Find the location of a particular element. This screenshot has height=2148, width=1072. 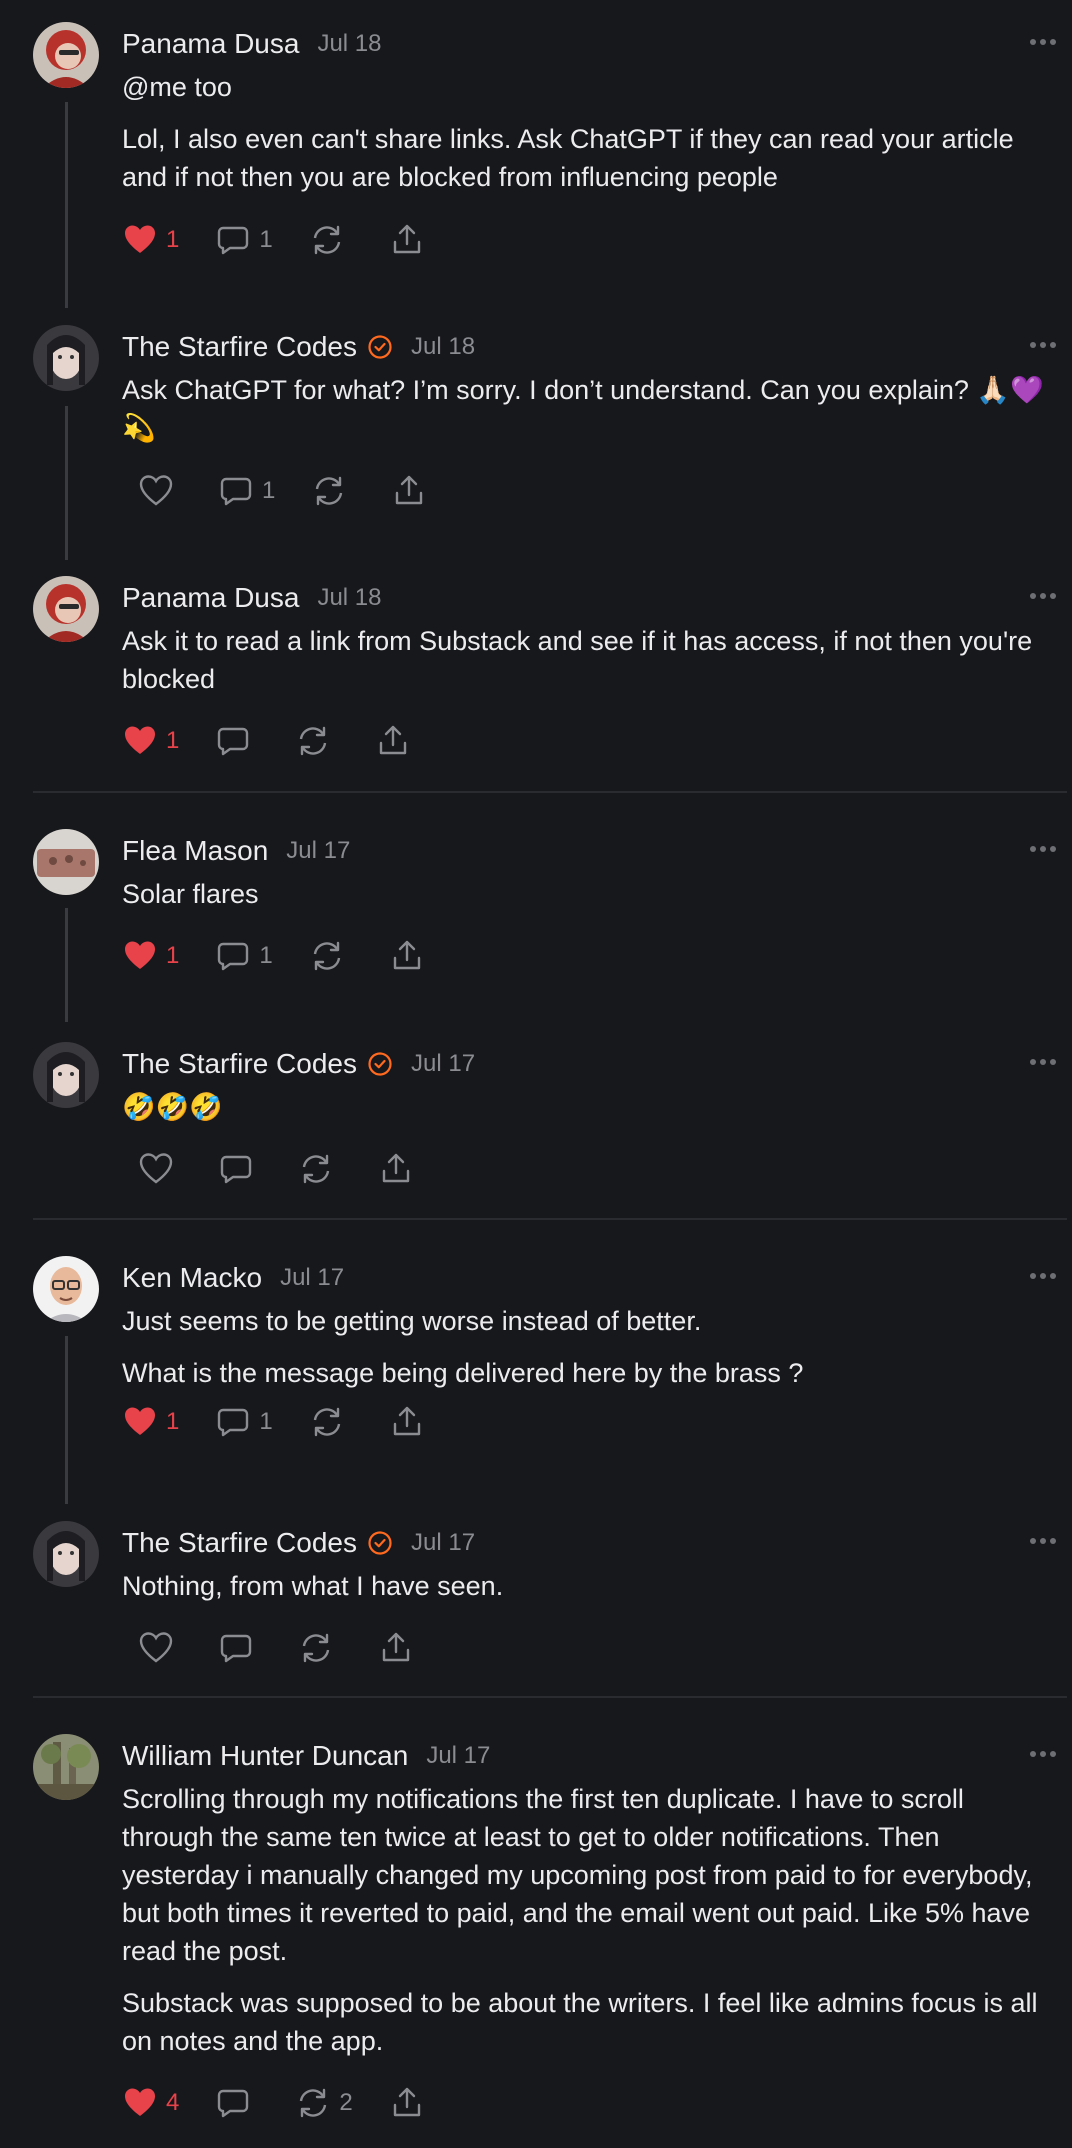

like-button: 4 is located at coordinates (150, 2103).